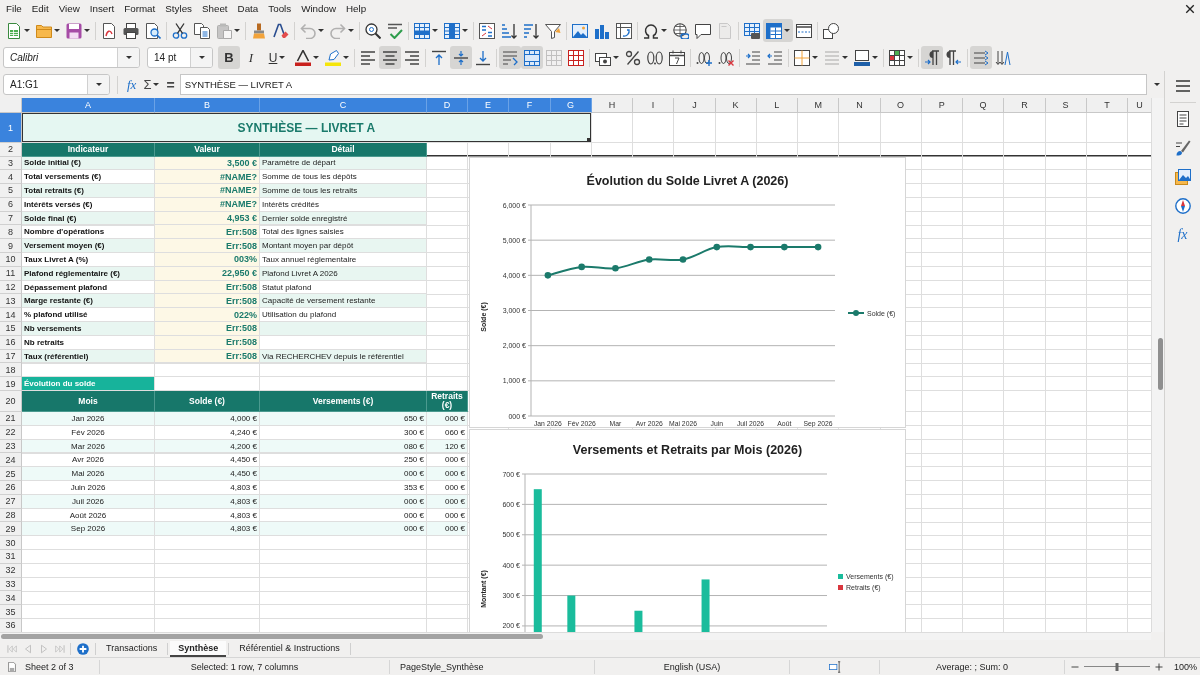  Describe the element at coordinates (1066, 105) in the screenshot. I see `column-header: S` at that location.